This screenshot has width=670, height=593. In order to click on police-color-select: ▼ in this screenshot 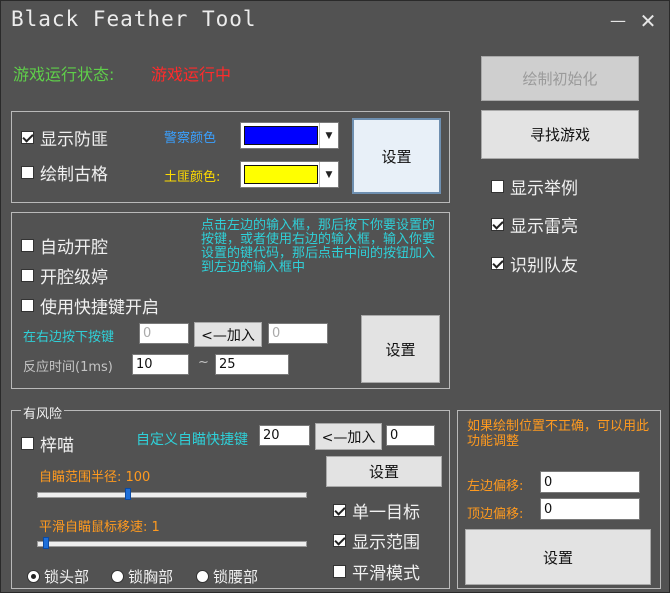, I will do `click(289, 135)`.